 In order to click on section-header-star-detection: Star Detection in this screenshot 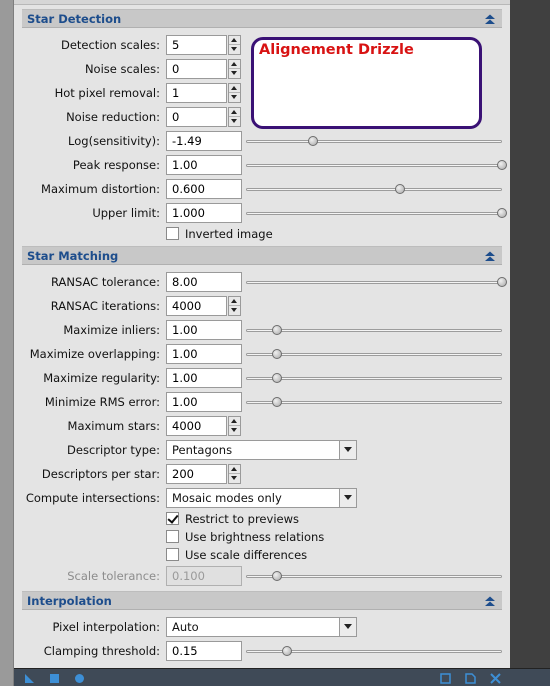, I will do `click(262, 18)`.